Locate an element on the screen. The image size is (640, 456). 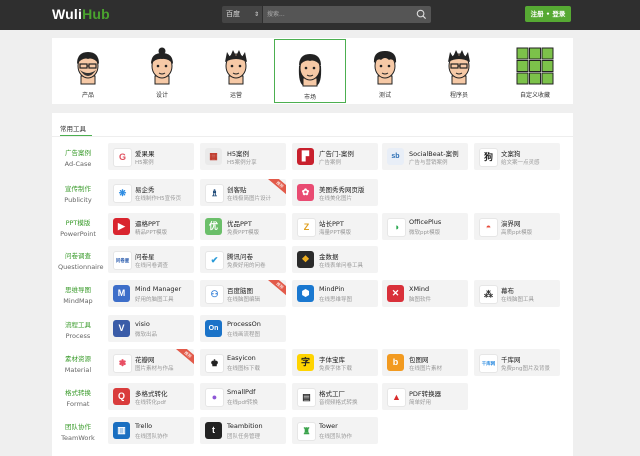
search-input is located at coordinates (337, 14).